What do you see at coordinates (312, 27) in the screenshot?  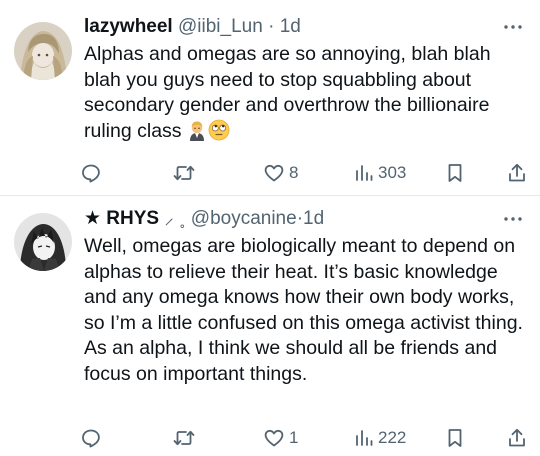 I see `tweet-header: lazywheel @iibi_Lun · 1d` at bounding box center [312, 27].